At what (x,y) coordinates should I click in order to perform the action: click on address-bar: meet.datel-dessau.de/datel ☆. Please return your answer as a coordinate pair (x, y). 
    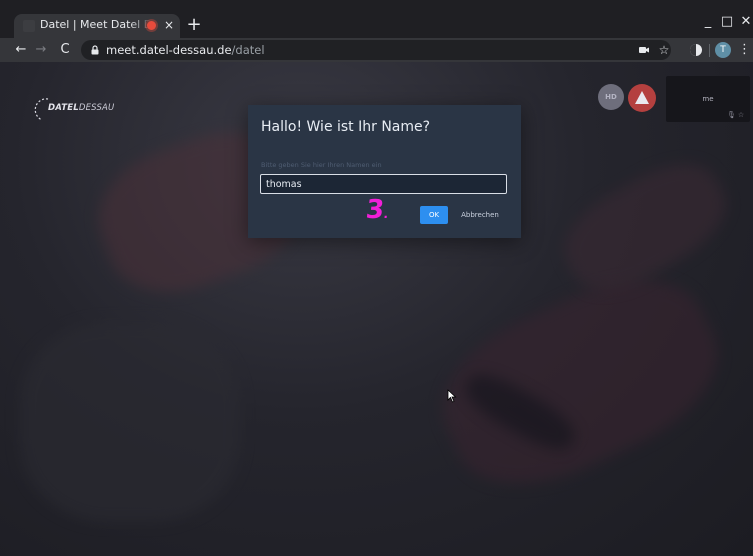
    Looking at the image, I should click on (376, 50).